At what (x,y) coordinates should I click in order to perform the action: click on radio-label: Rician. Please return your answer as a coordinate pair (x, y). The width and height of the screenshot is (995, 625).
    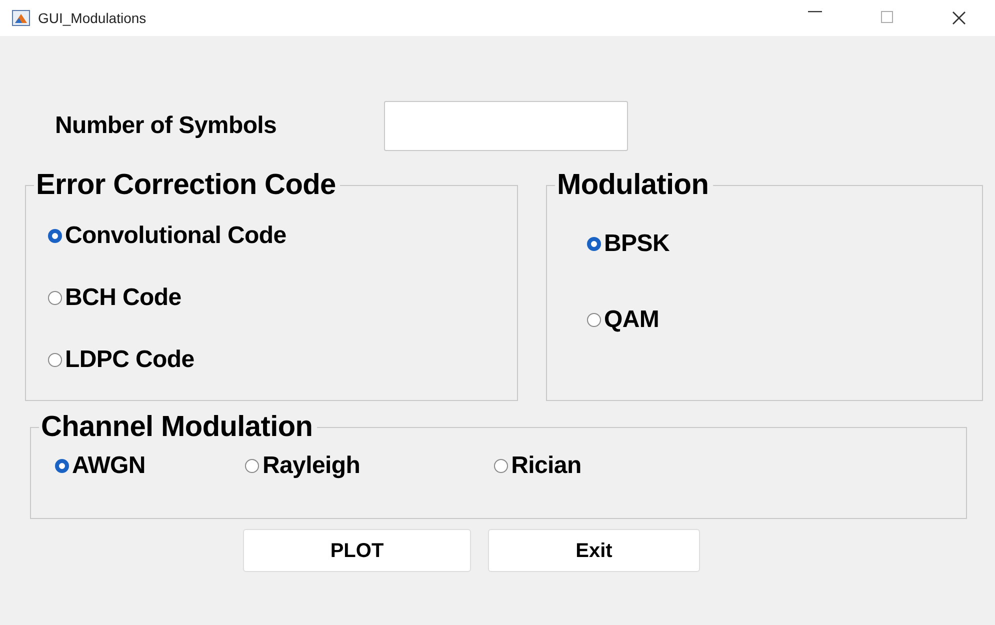
    Looking at the image, I should click on (546, 466).